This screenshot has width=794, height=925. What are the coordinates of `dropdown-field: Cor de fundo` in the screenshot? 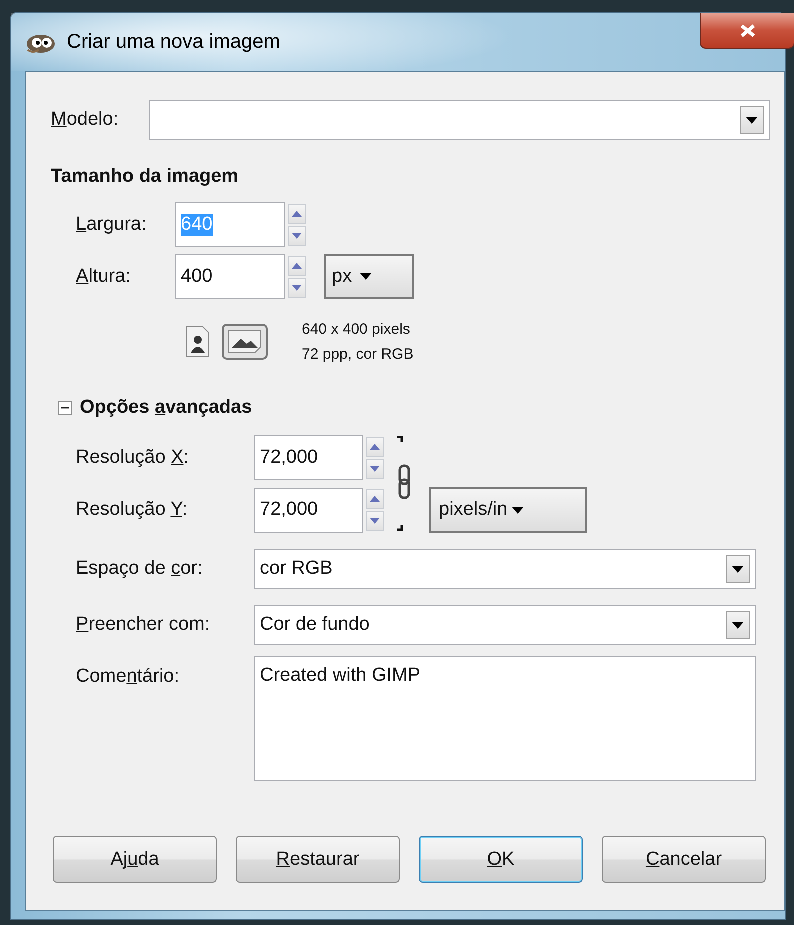 It's located at (505, 625).